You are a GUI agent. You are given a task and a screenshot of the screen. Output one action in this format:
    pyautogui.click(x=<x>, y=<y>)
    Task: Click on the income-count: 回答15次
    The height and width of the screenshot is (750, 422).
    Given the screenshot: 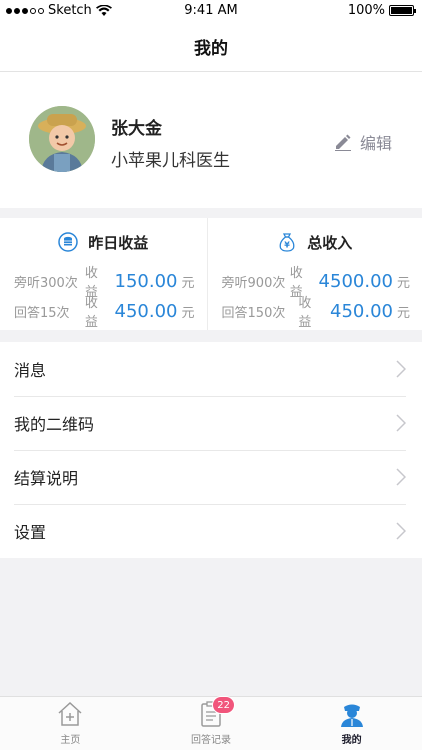 What is the action you would take?
    pyautogui.click(x=42, y=313)
    